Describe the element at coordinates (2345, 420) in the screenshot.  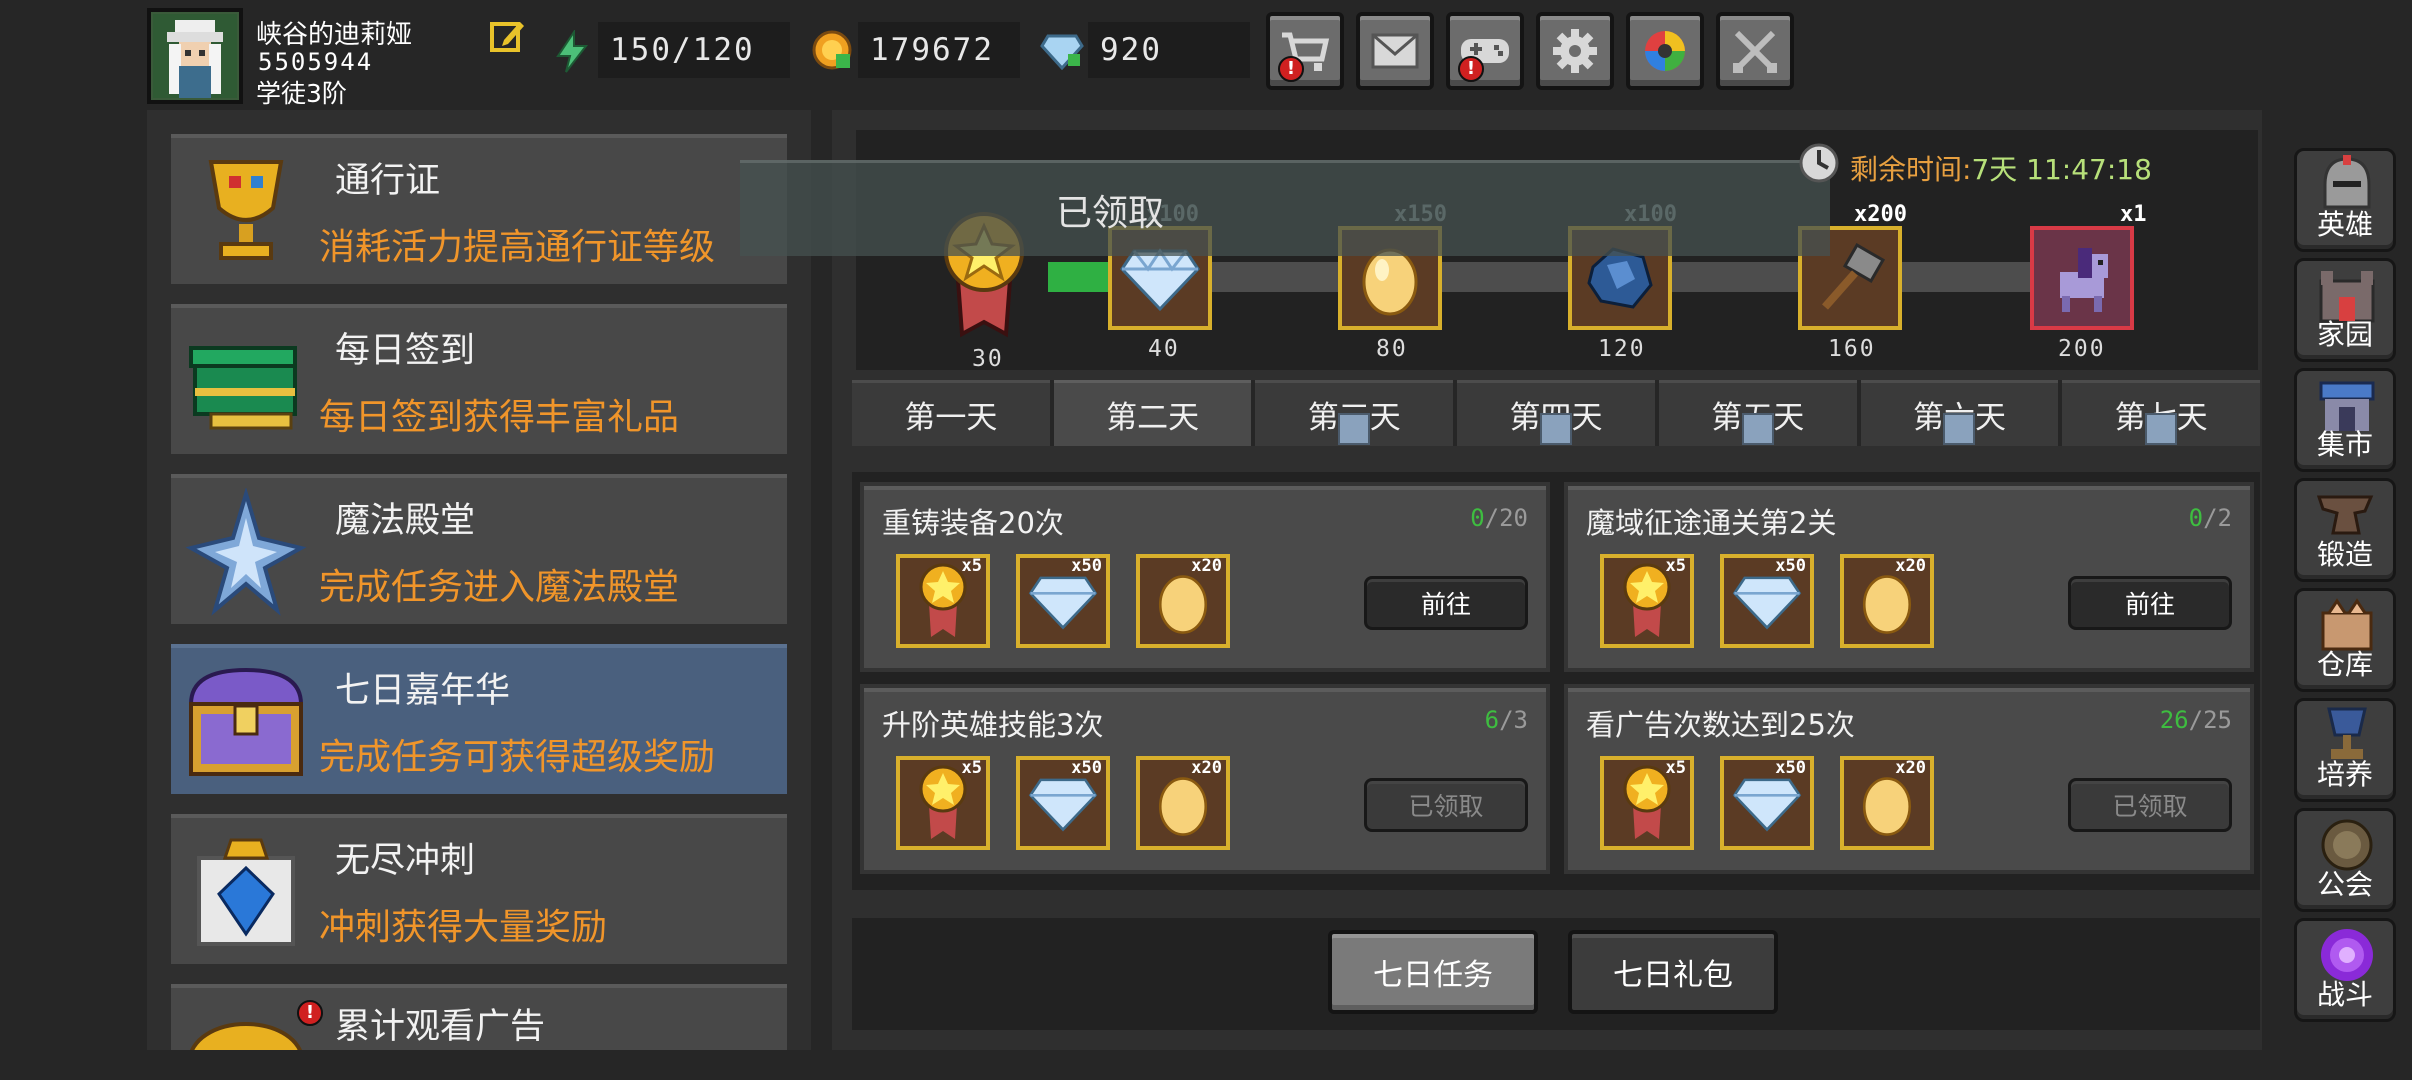
I see `nav-market: 集市` at that location.